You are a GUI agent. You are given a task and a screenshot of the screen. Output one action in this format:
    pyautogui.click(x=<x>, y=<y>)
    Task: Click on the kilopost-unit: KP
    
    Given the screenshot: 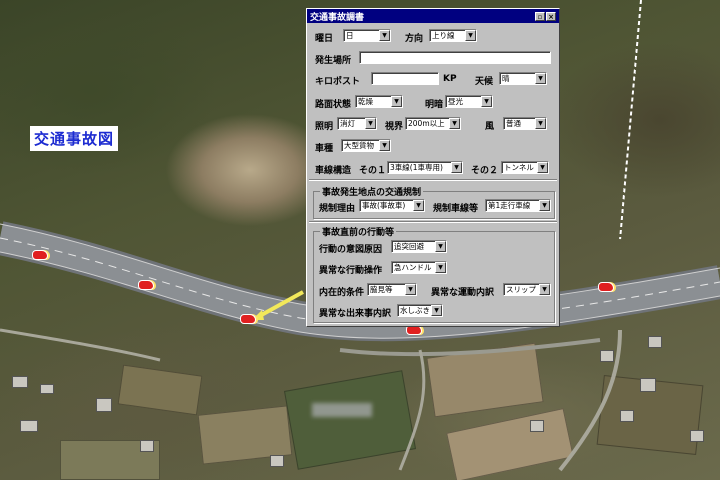 What is the action you would take?
    pyautogui.click(x=450, y=79)
    